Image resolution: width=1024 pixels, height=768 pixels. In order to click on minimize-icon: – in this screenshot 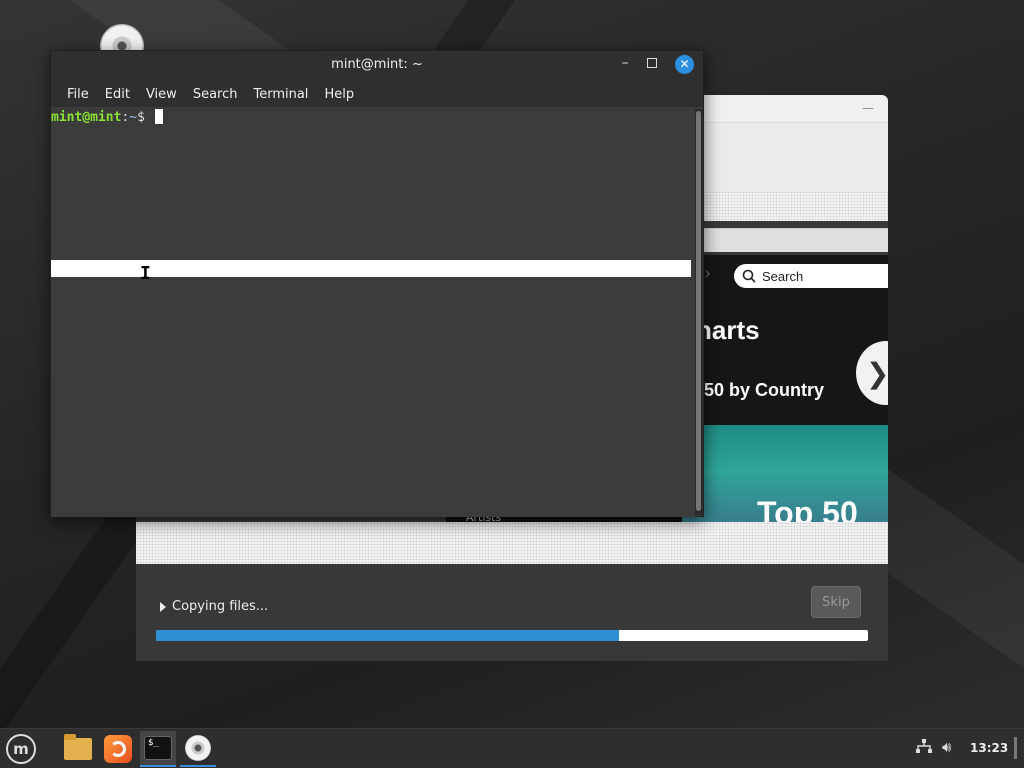, I will do `click(625, 65)`.